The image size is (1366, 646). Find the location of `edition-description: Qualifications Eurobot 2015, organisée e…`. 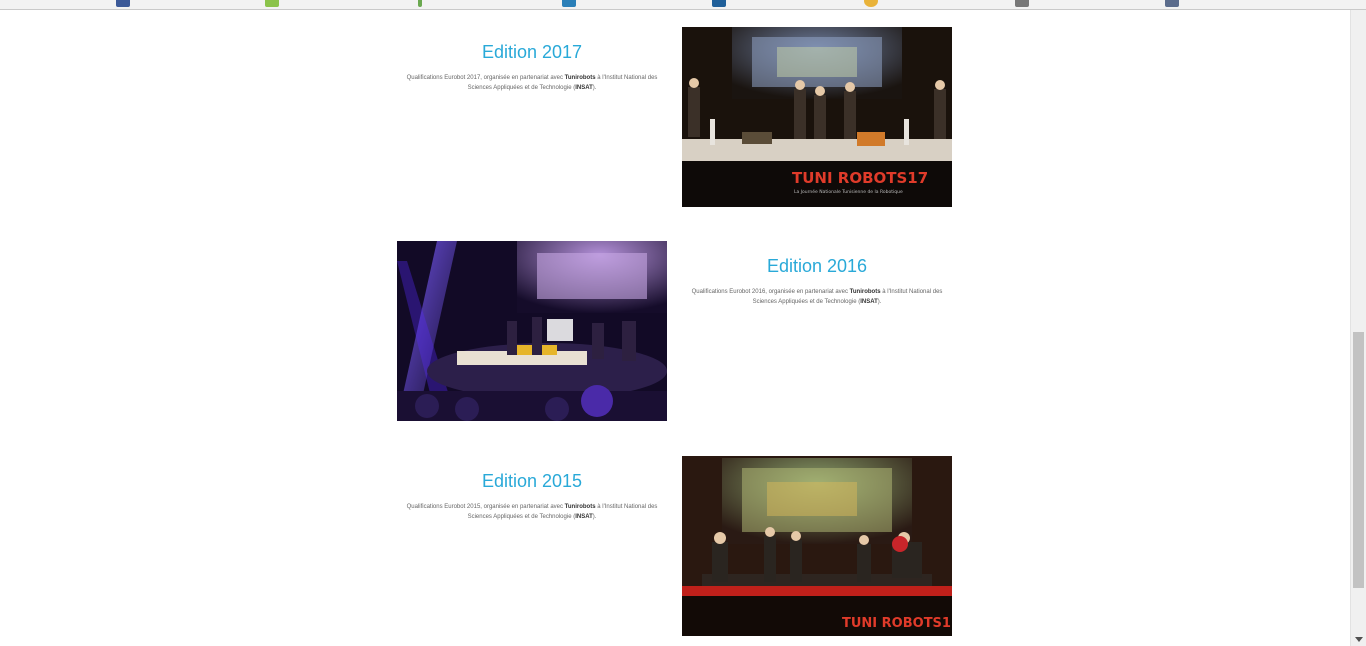

edition-description: Qualifications Eurobot 2015, organisée e… is located at coordinates (532, 512).